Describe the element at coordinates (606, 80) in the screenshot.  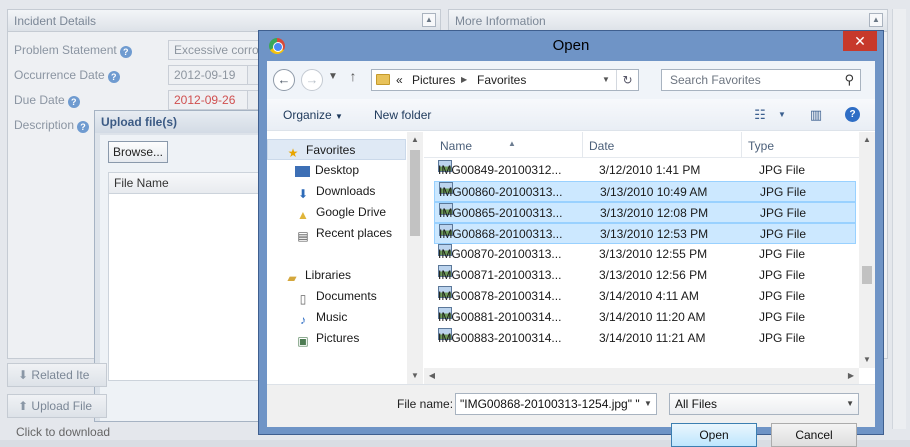
I see `address-dropdown-icon: ▼` at that location.